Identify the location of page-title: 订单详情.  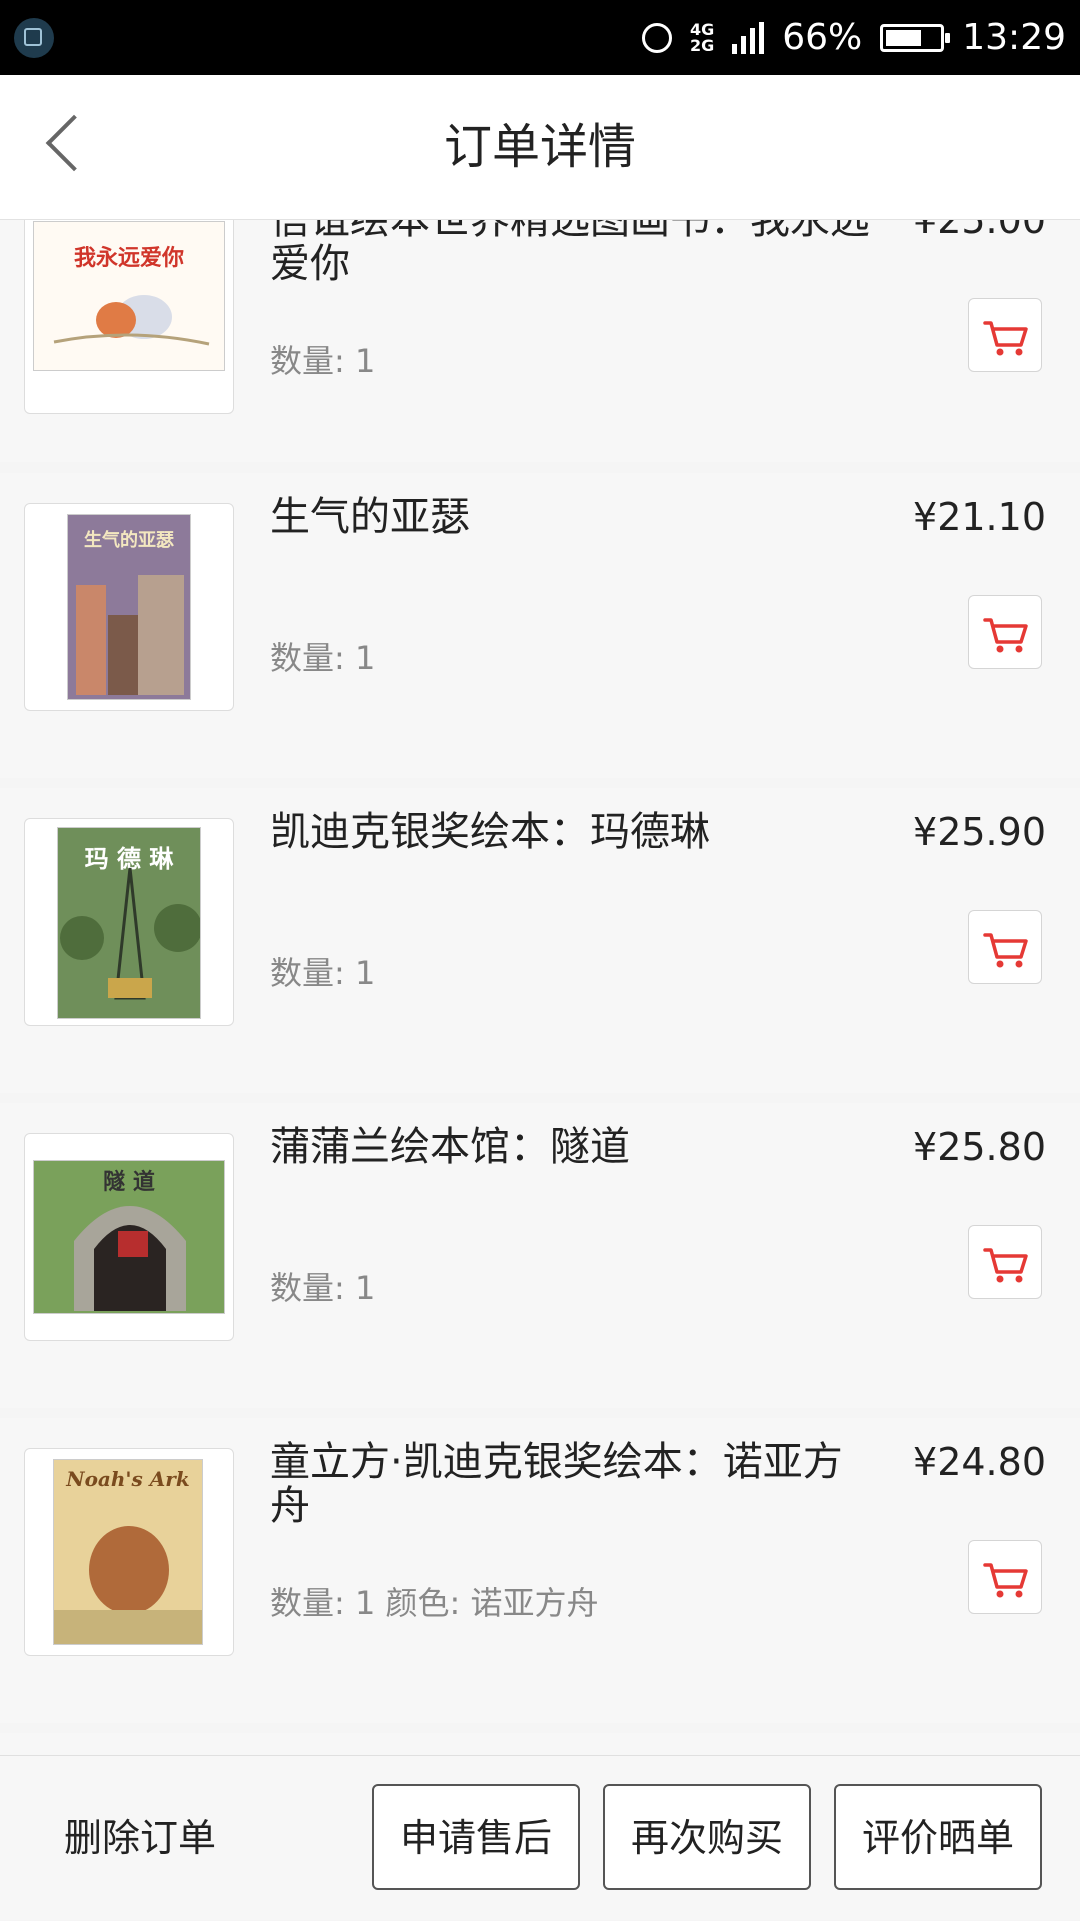
(539, 147).